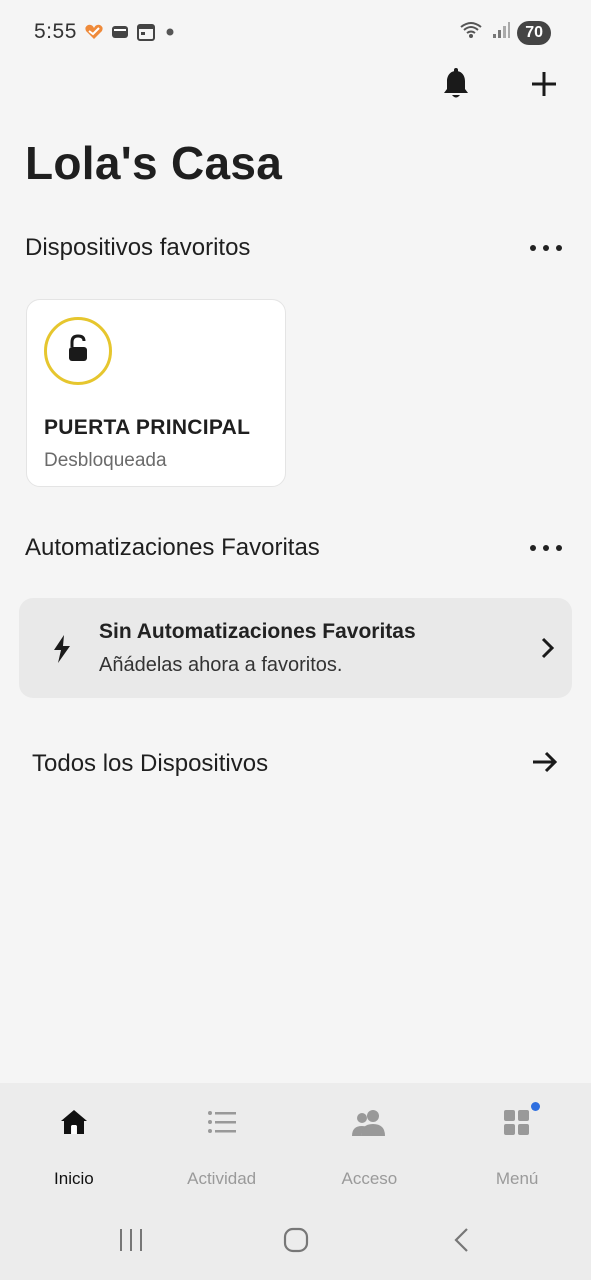  What do you see at coordinates (120, 34) in the screenshot?
I see `wallet-icon` at bounding box center [120, 34].